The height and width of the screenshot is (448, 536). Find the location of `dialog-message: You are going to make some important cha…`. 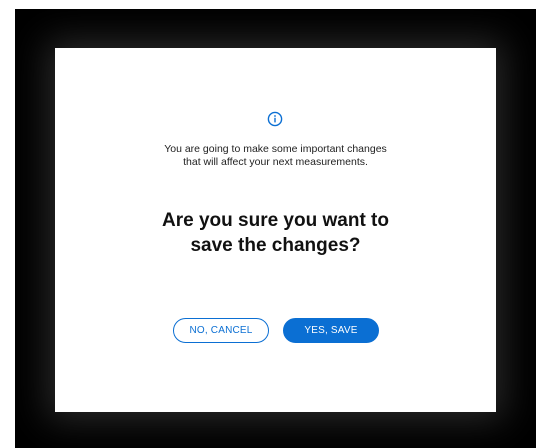

dialog-message: You are going to make some important cha… is located at coordinates (275, 156).